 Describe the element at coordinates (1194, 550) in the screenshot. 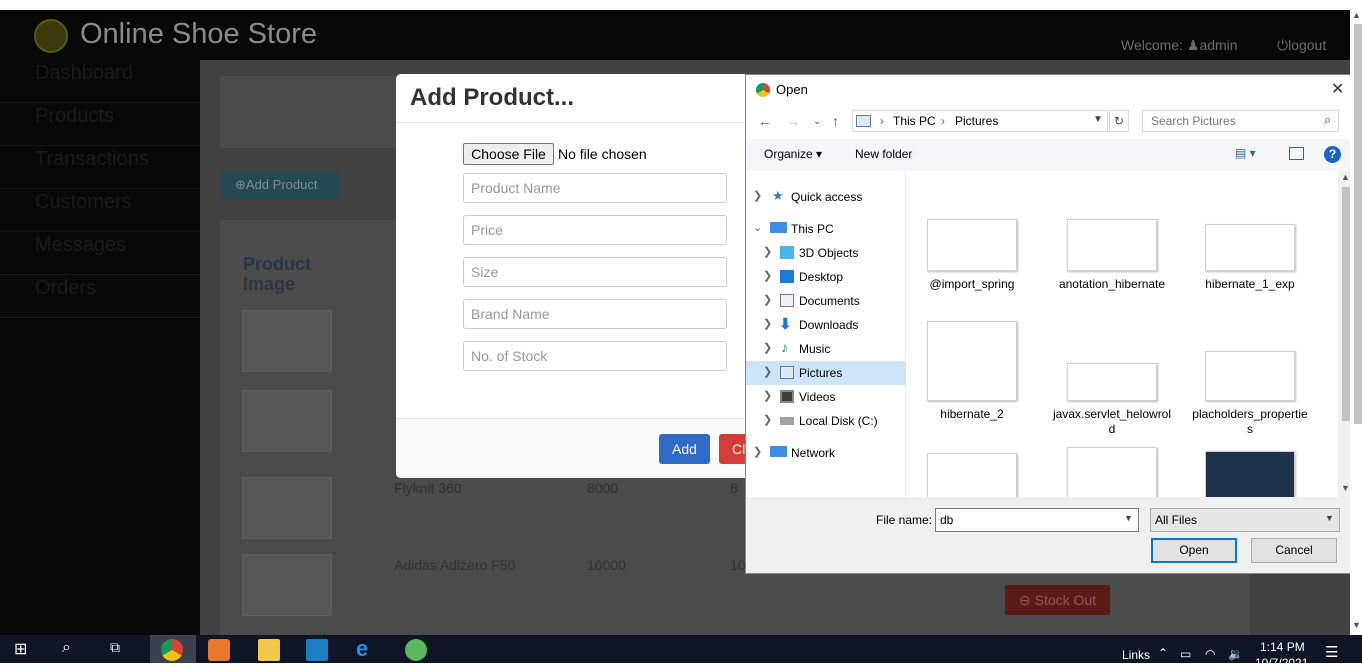

I see `open-button: Open` at that location.